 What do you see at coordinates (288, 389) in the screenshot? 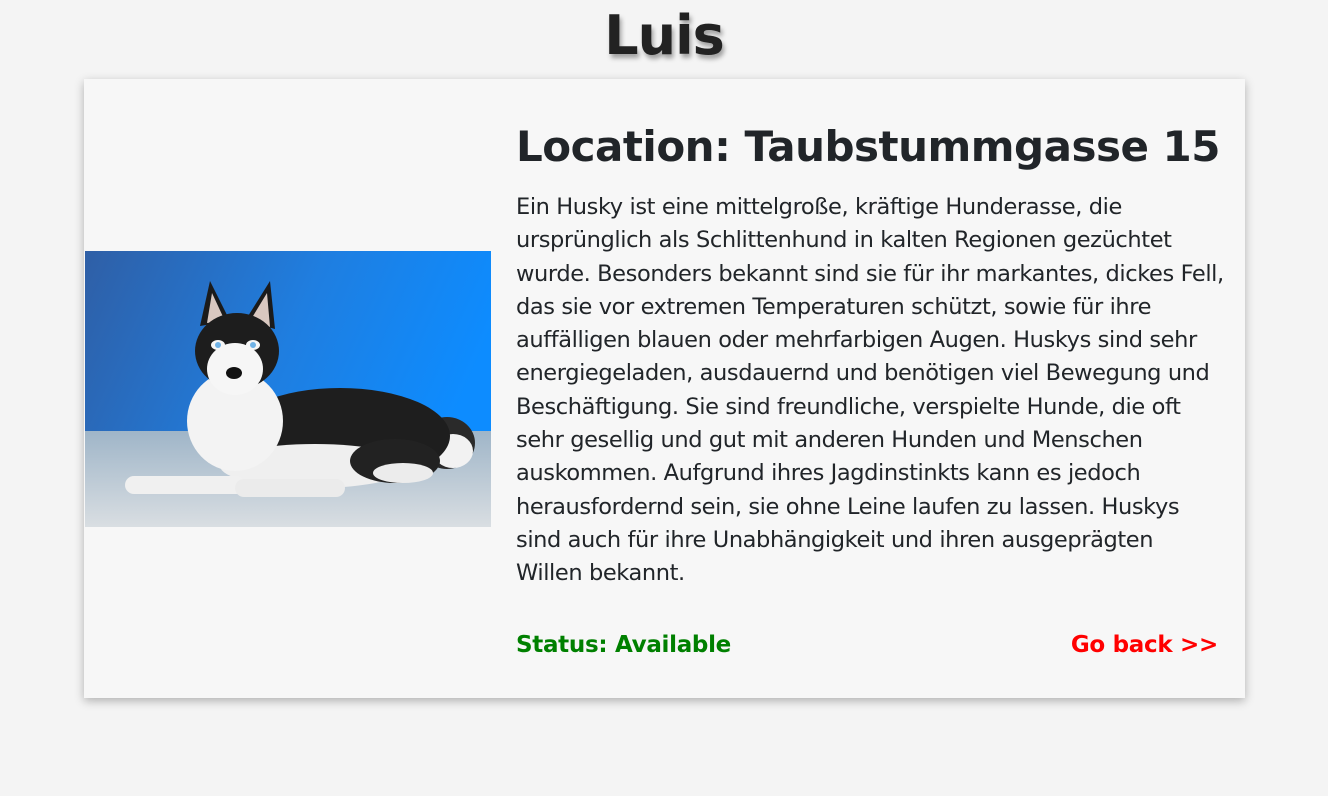
I see `husky-photo` at bounding box center [288, 389].